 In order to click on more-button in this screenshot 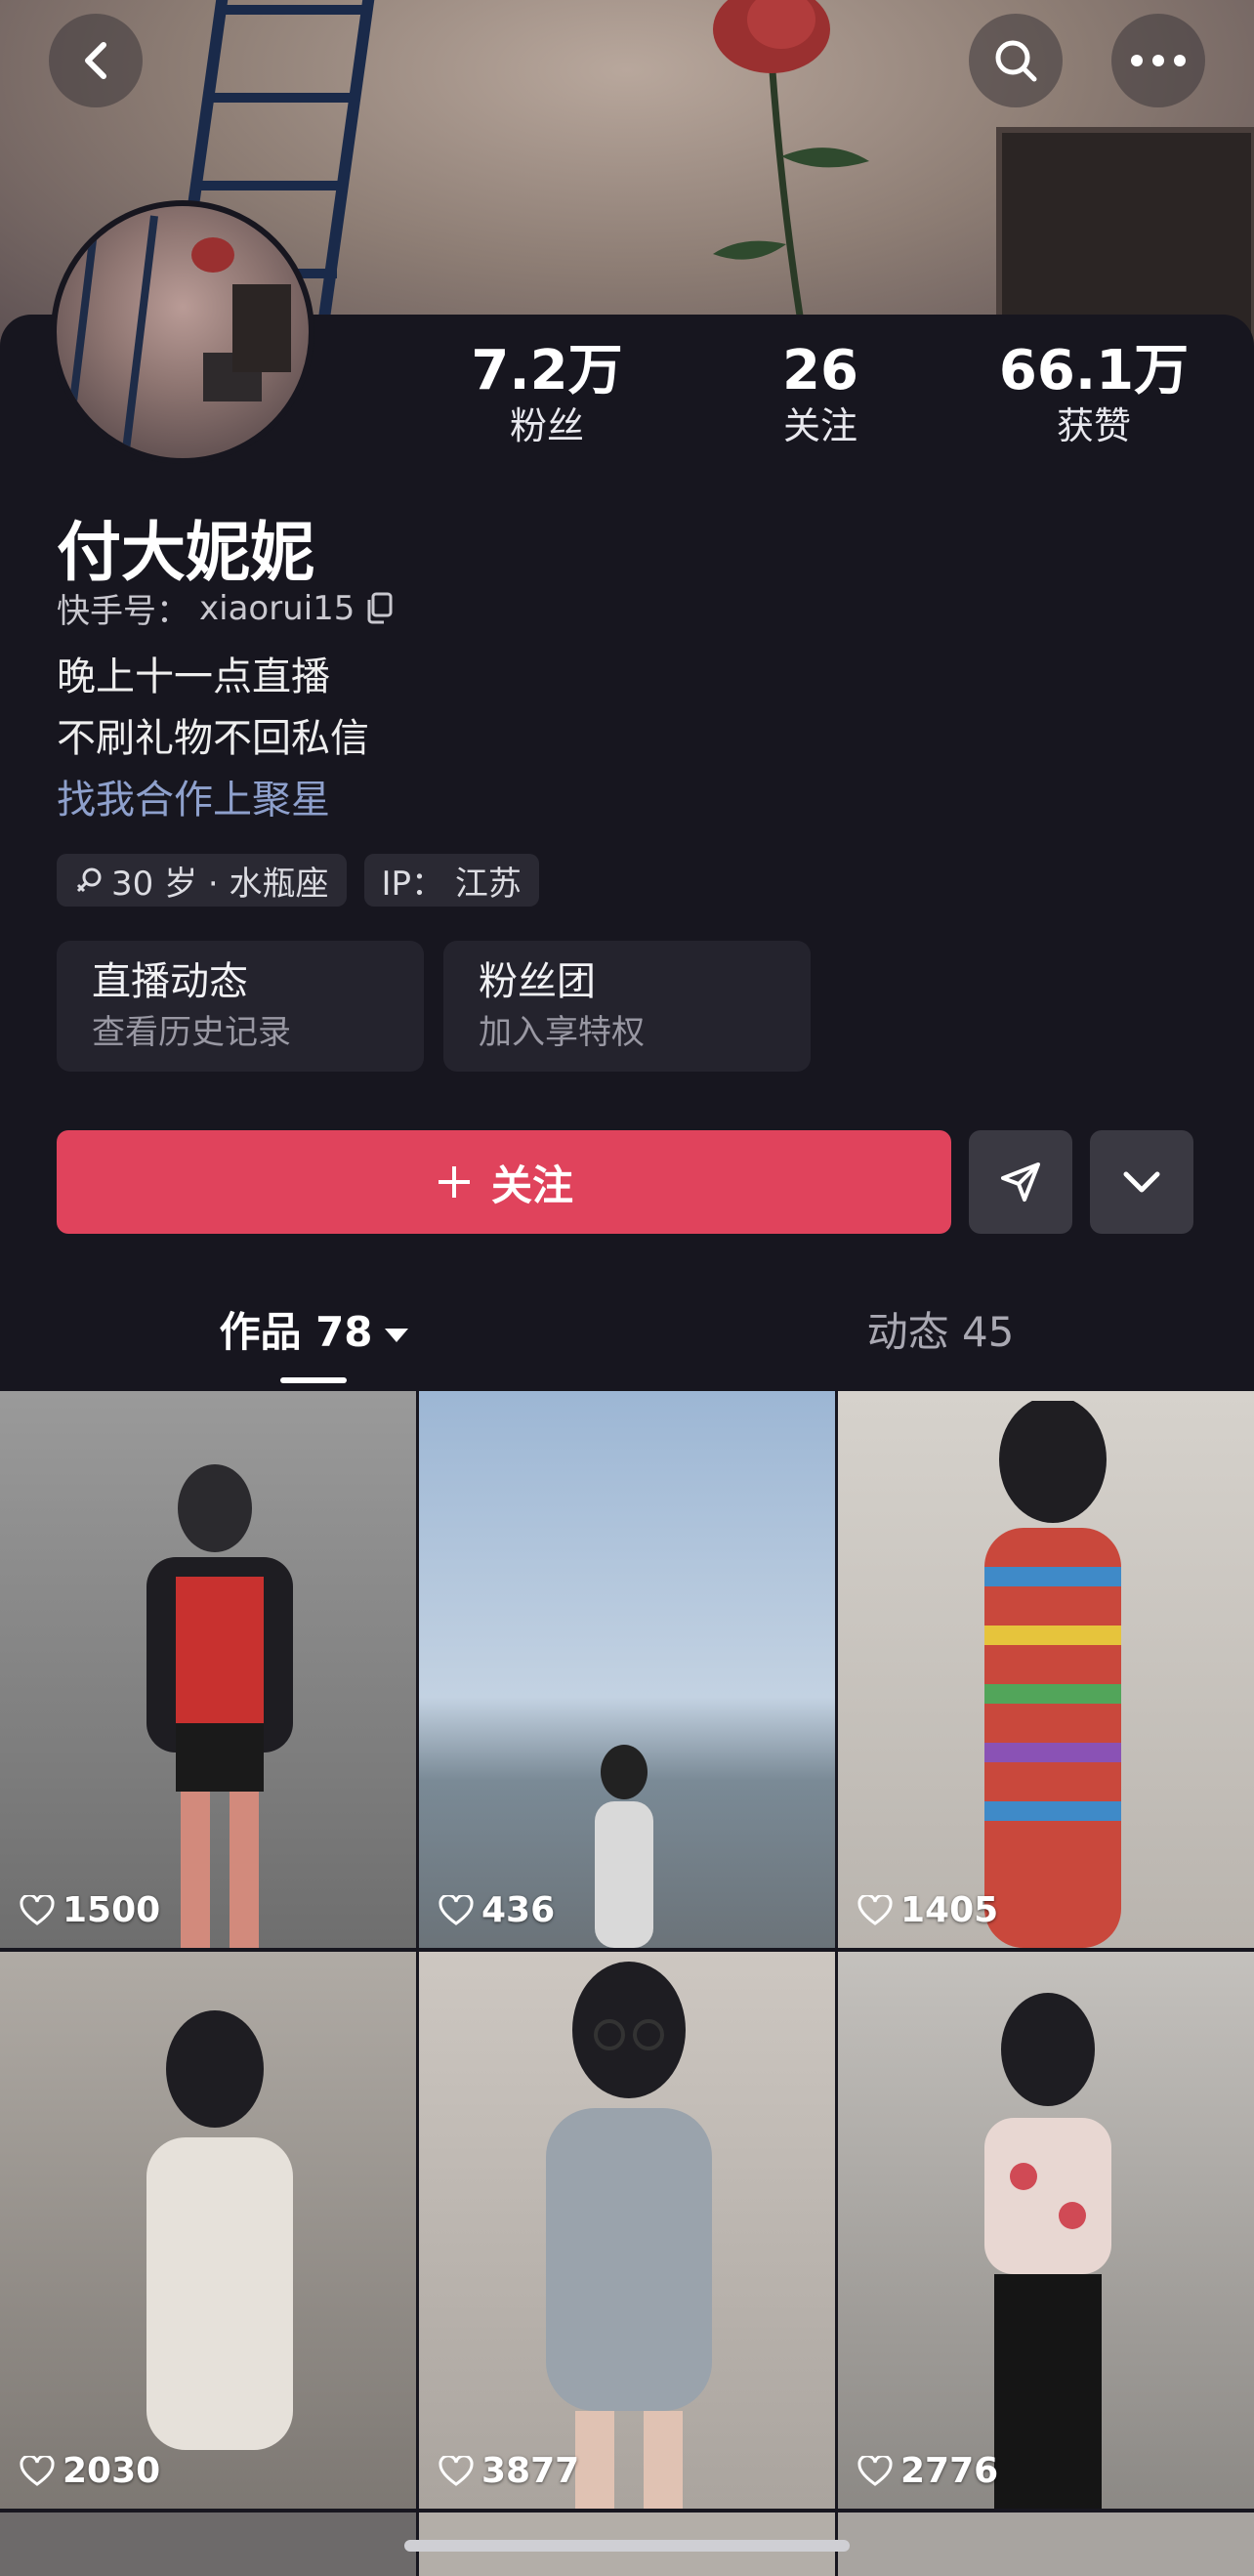, I will do `click(1158, 60)`.